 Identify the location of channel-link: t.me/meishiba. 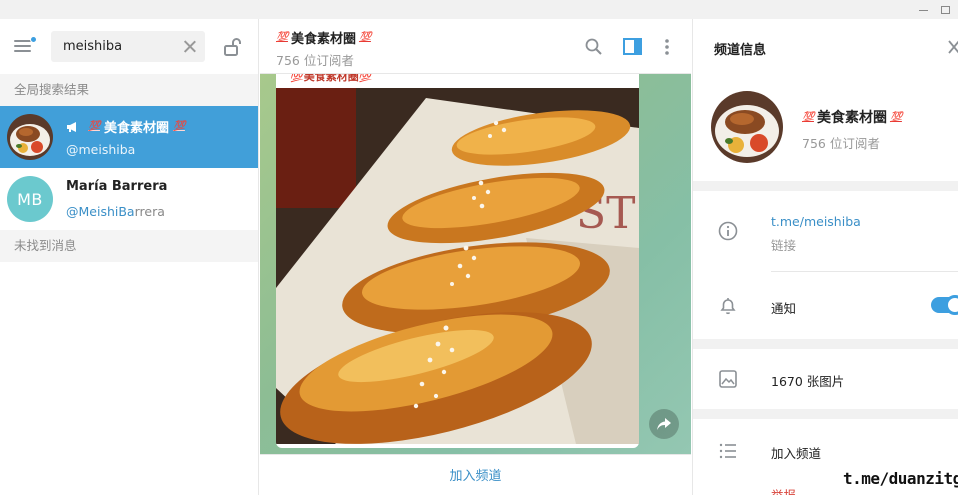
(816, 221).